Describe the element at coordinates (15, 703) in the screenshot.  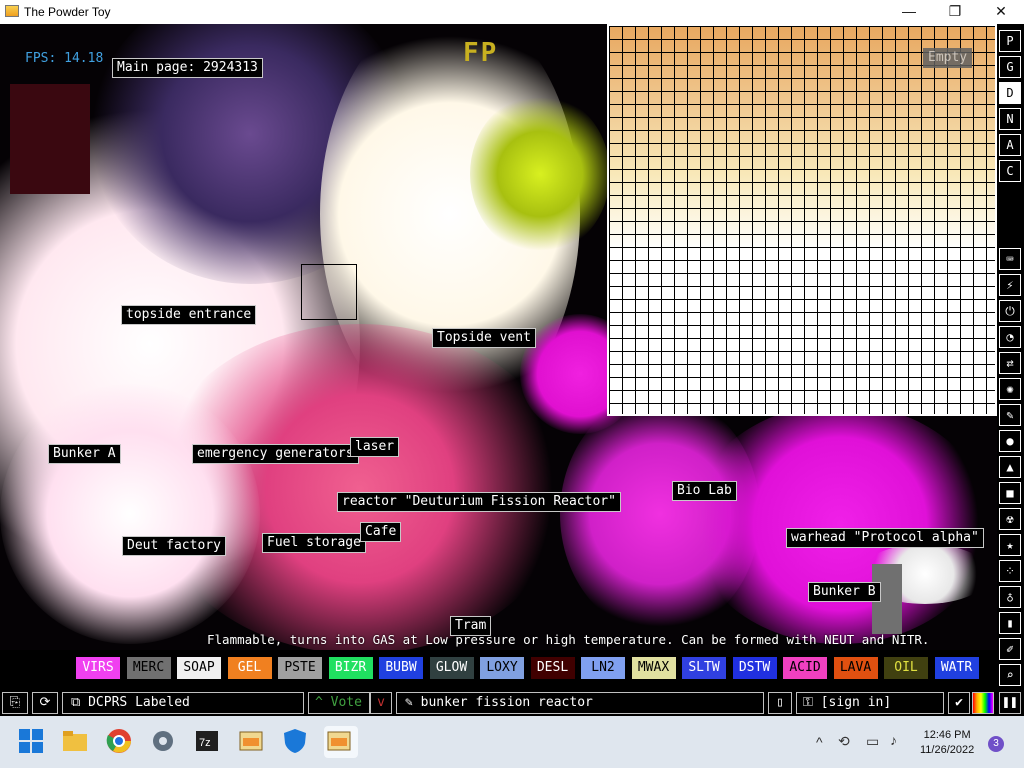
I see `open-save-icon: ⎘` at that location.